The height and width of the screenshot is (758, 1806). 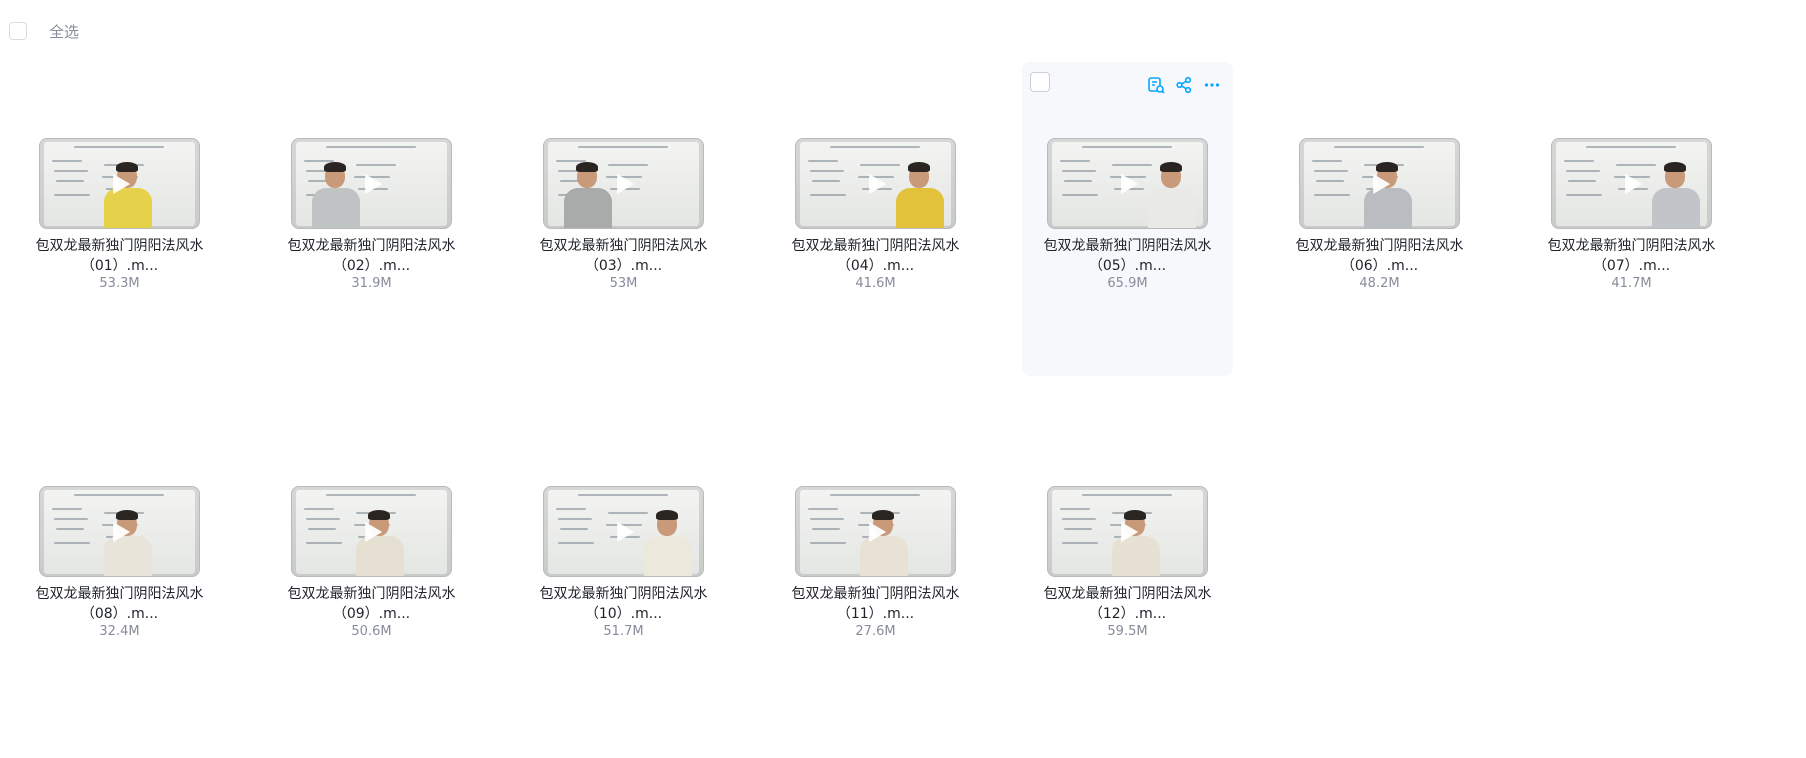 What do you see at coordinates (1212, 85) in the screenshot?
I see `more-icon` at bounding box center [1212, 85].